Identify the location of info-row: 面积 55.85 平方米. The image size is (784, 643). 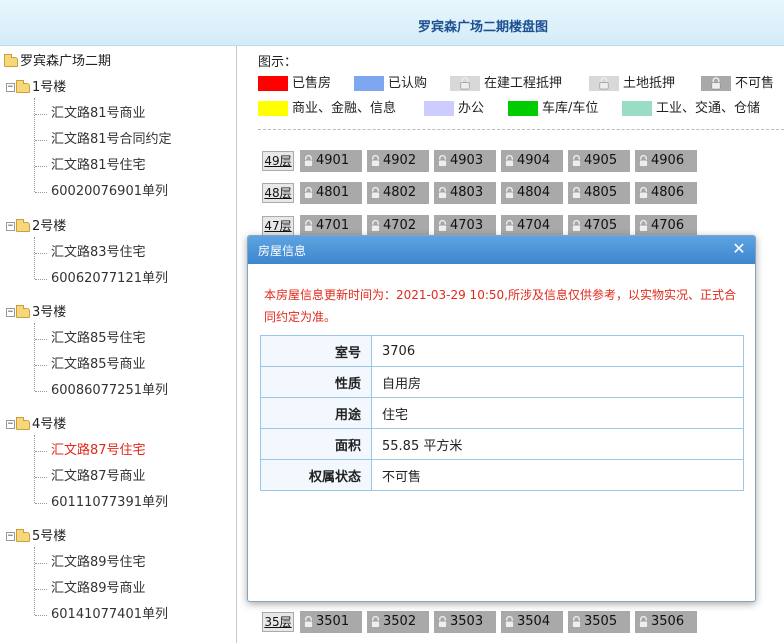
(502, 444).